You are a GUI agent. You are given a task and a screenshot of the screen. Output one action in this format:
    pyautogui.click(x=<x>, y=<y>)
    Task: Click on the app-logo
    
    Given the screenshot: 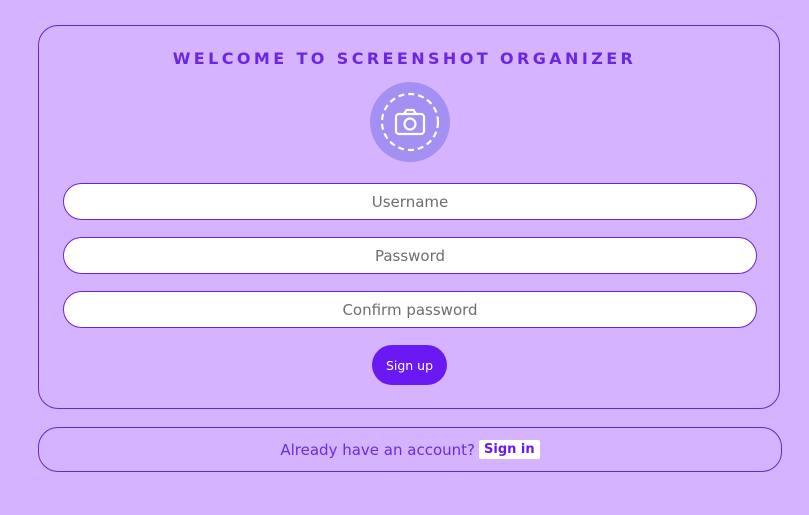 What is the action you would take?
    pyautogui.click(x=410, y=122)
    